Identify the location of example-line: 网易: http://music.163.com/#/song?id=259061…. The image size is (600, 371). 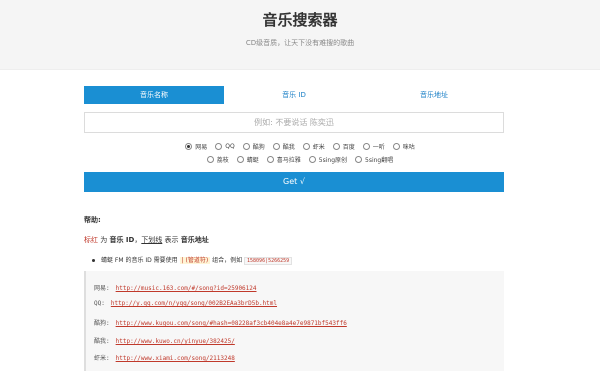
(175, 287).